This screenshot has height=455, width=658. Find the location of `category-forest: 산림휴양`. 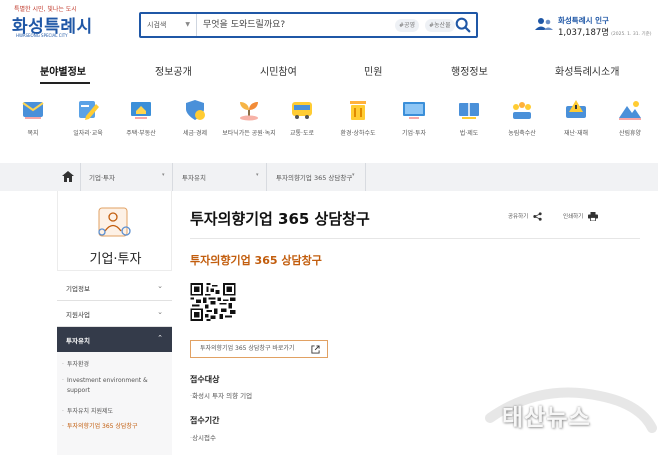

category-forest: 산림휴양 is located at coordinates (630, 120).